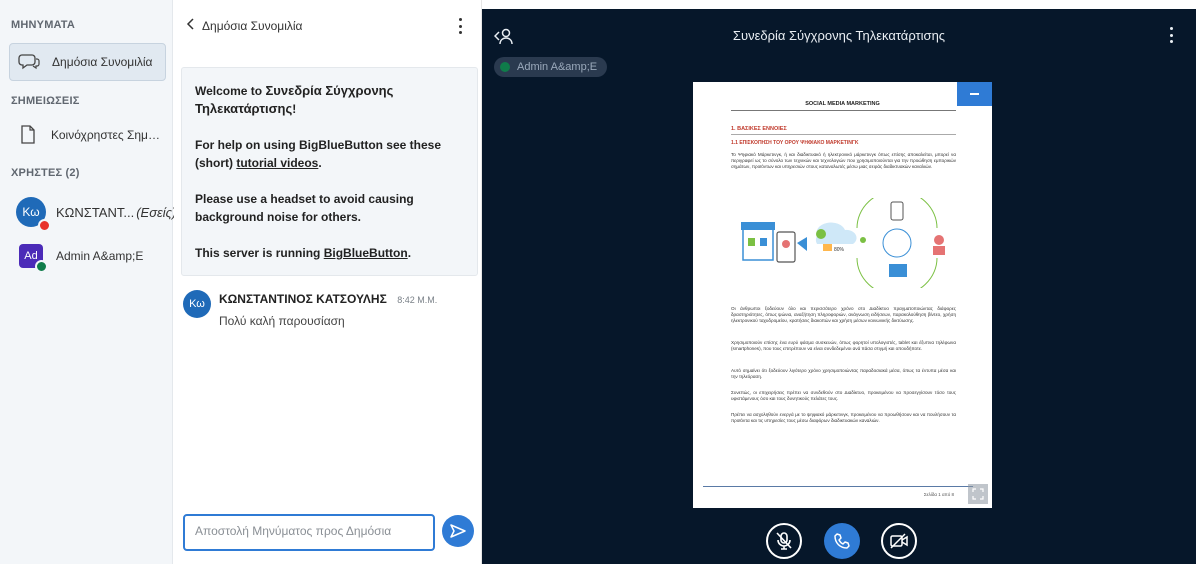 The width and height of the screenshot is (1196, 564). What do you see at coordinates (41, 266) in the screenshot?
I see `mic-badge-icon` at bounding box center [41, 266].